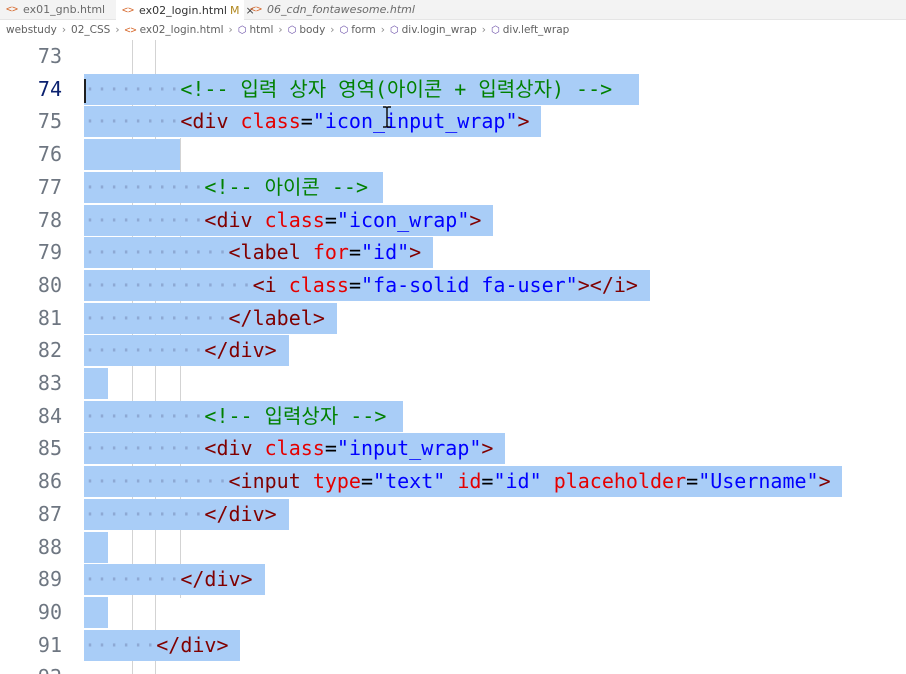 This screenshot has width=906, height=674. Describe the element at coordinates (620, 481) in the screenshot. I see `code-token: placeholder` at that location.